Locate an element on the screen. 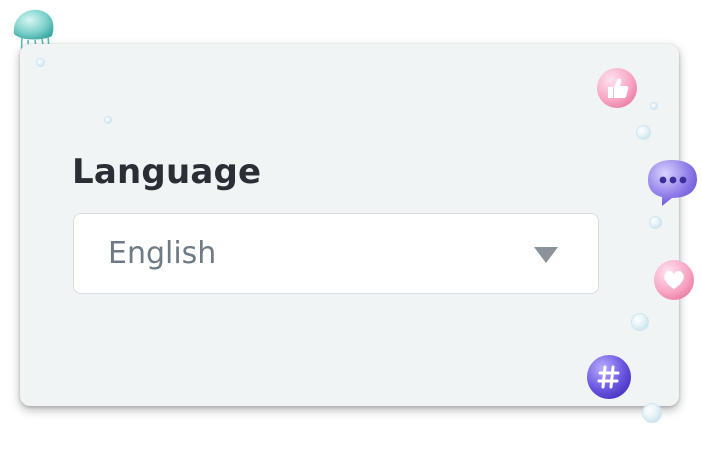  language-label: Language is located at coordinates (167, 172).